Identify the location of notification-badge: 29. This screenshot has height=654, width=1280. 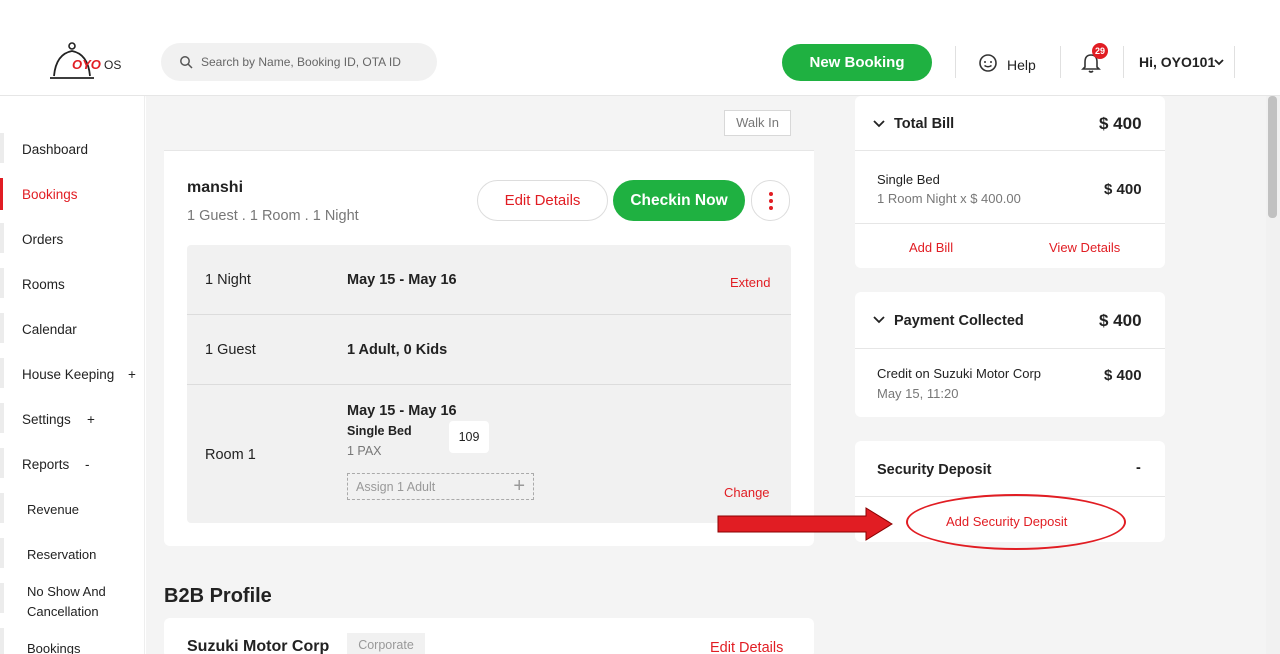
(1100, 51).